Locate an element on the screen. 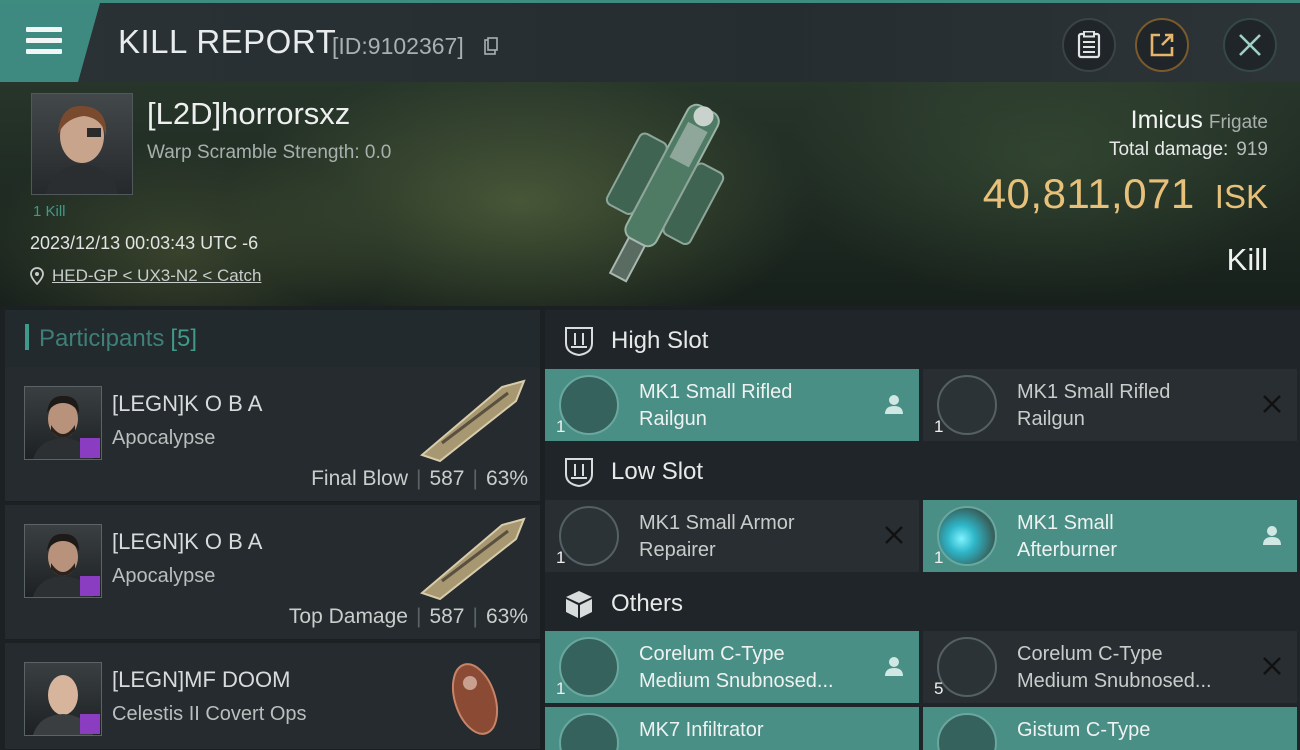  gistum-icon is located at coordinates (967, 731).